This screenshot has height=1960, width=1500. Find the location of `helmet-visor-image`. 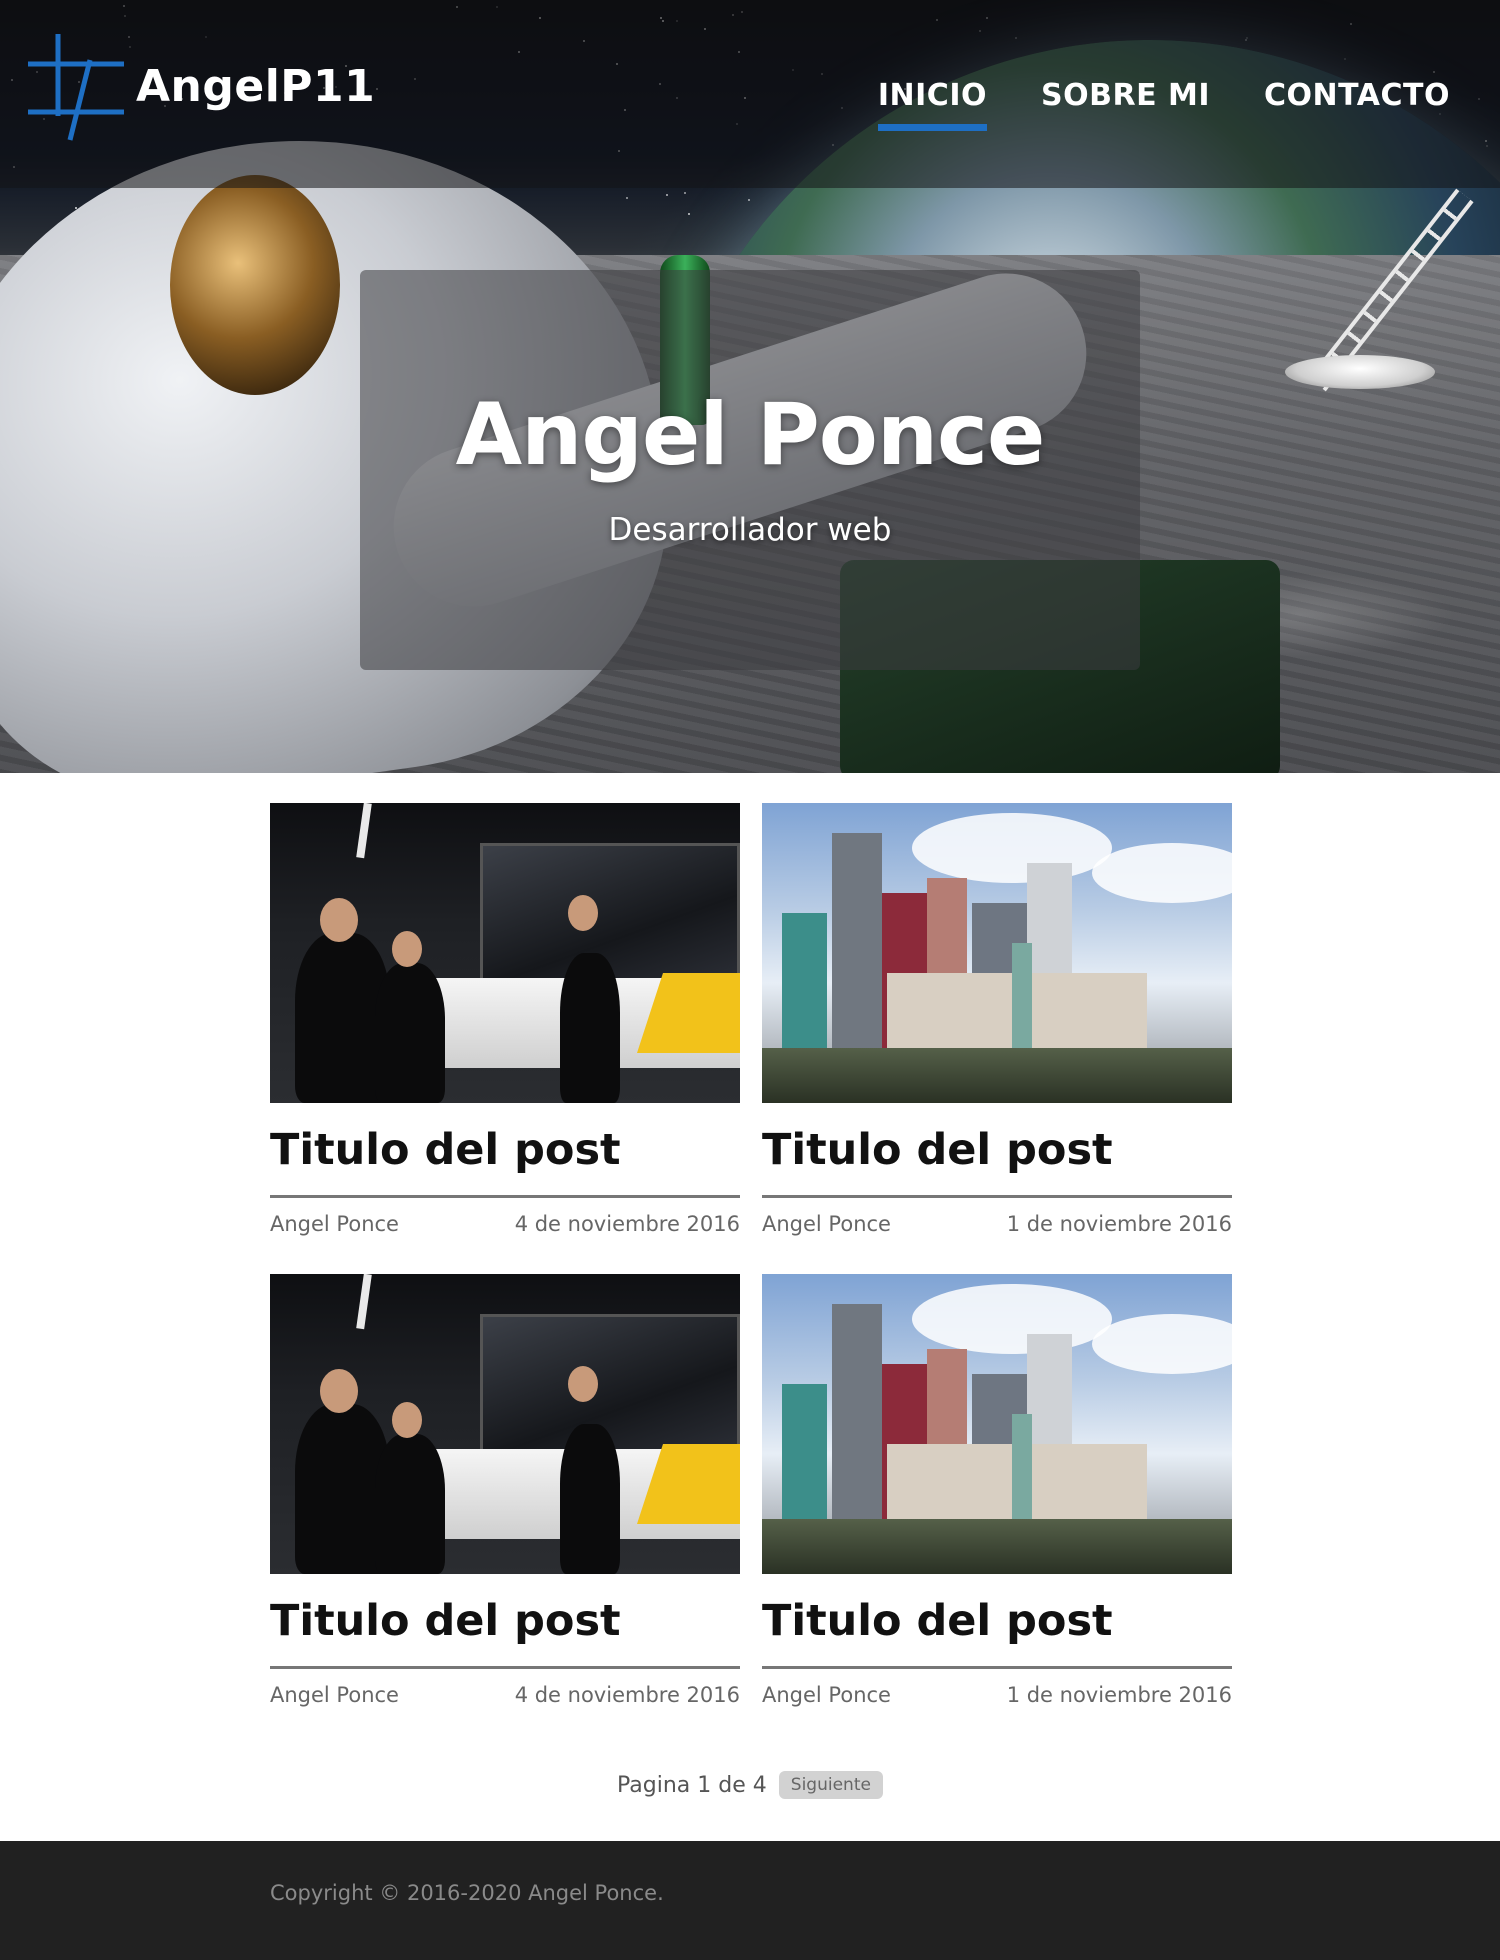

helmet-visor-image is located at coordinates (255, 285).